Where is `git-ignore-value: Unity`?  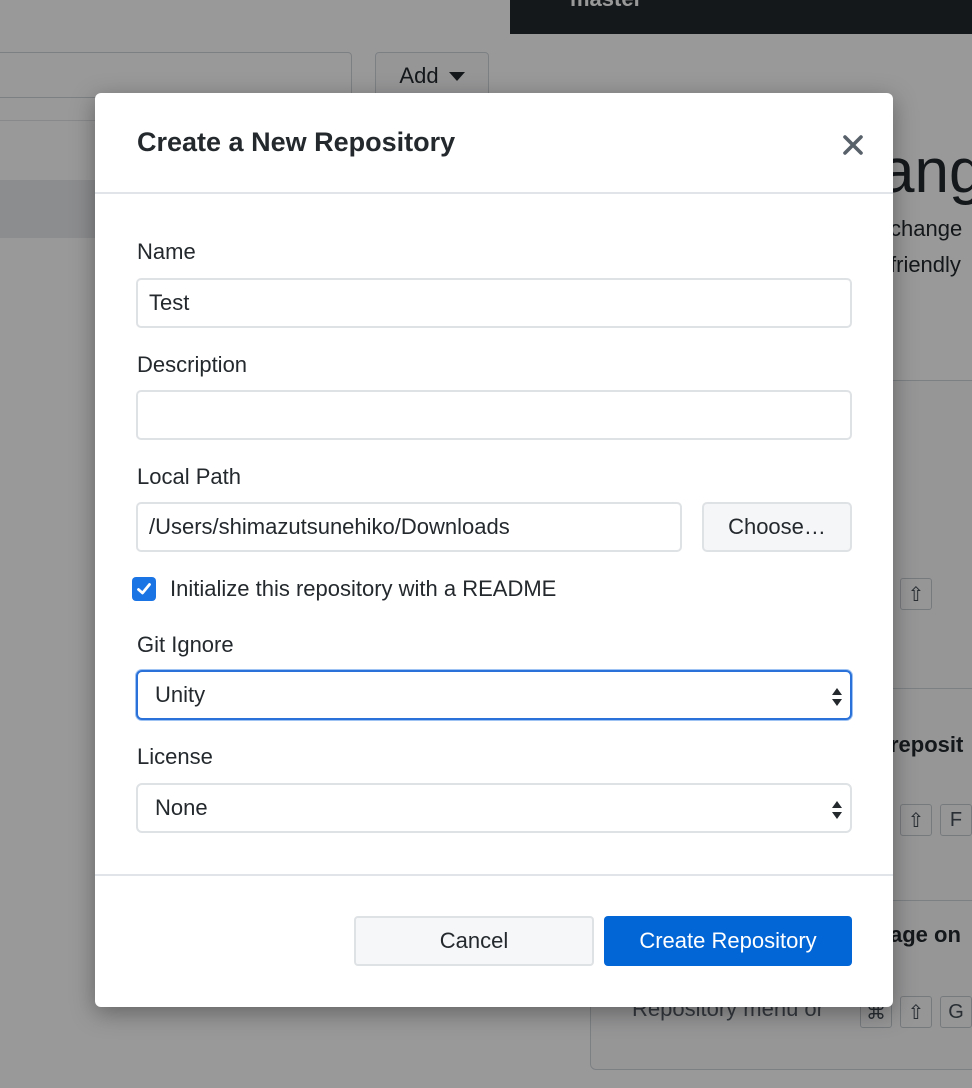
git-ignore-value: Unity is located at coordinates (180, 694).